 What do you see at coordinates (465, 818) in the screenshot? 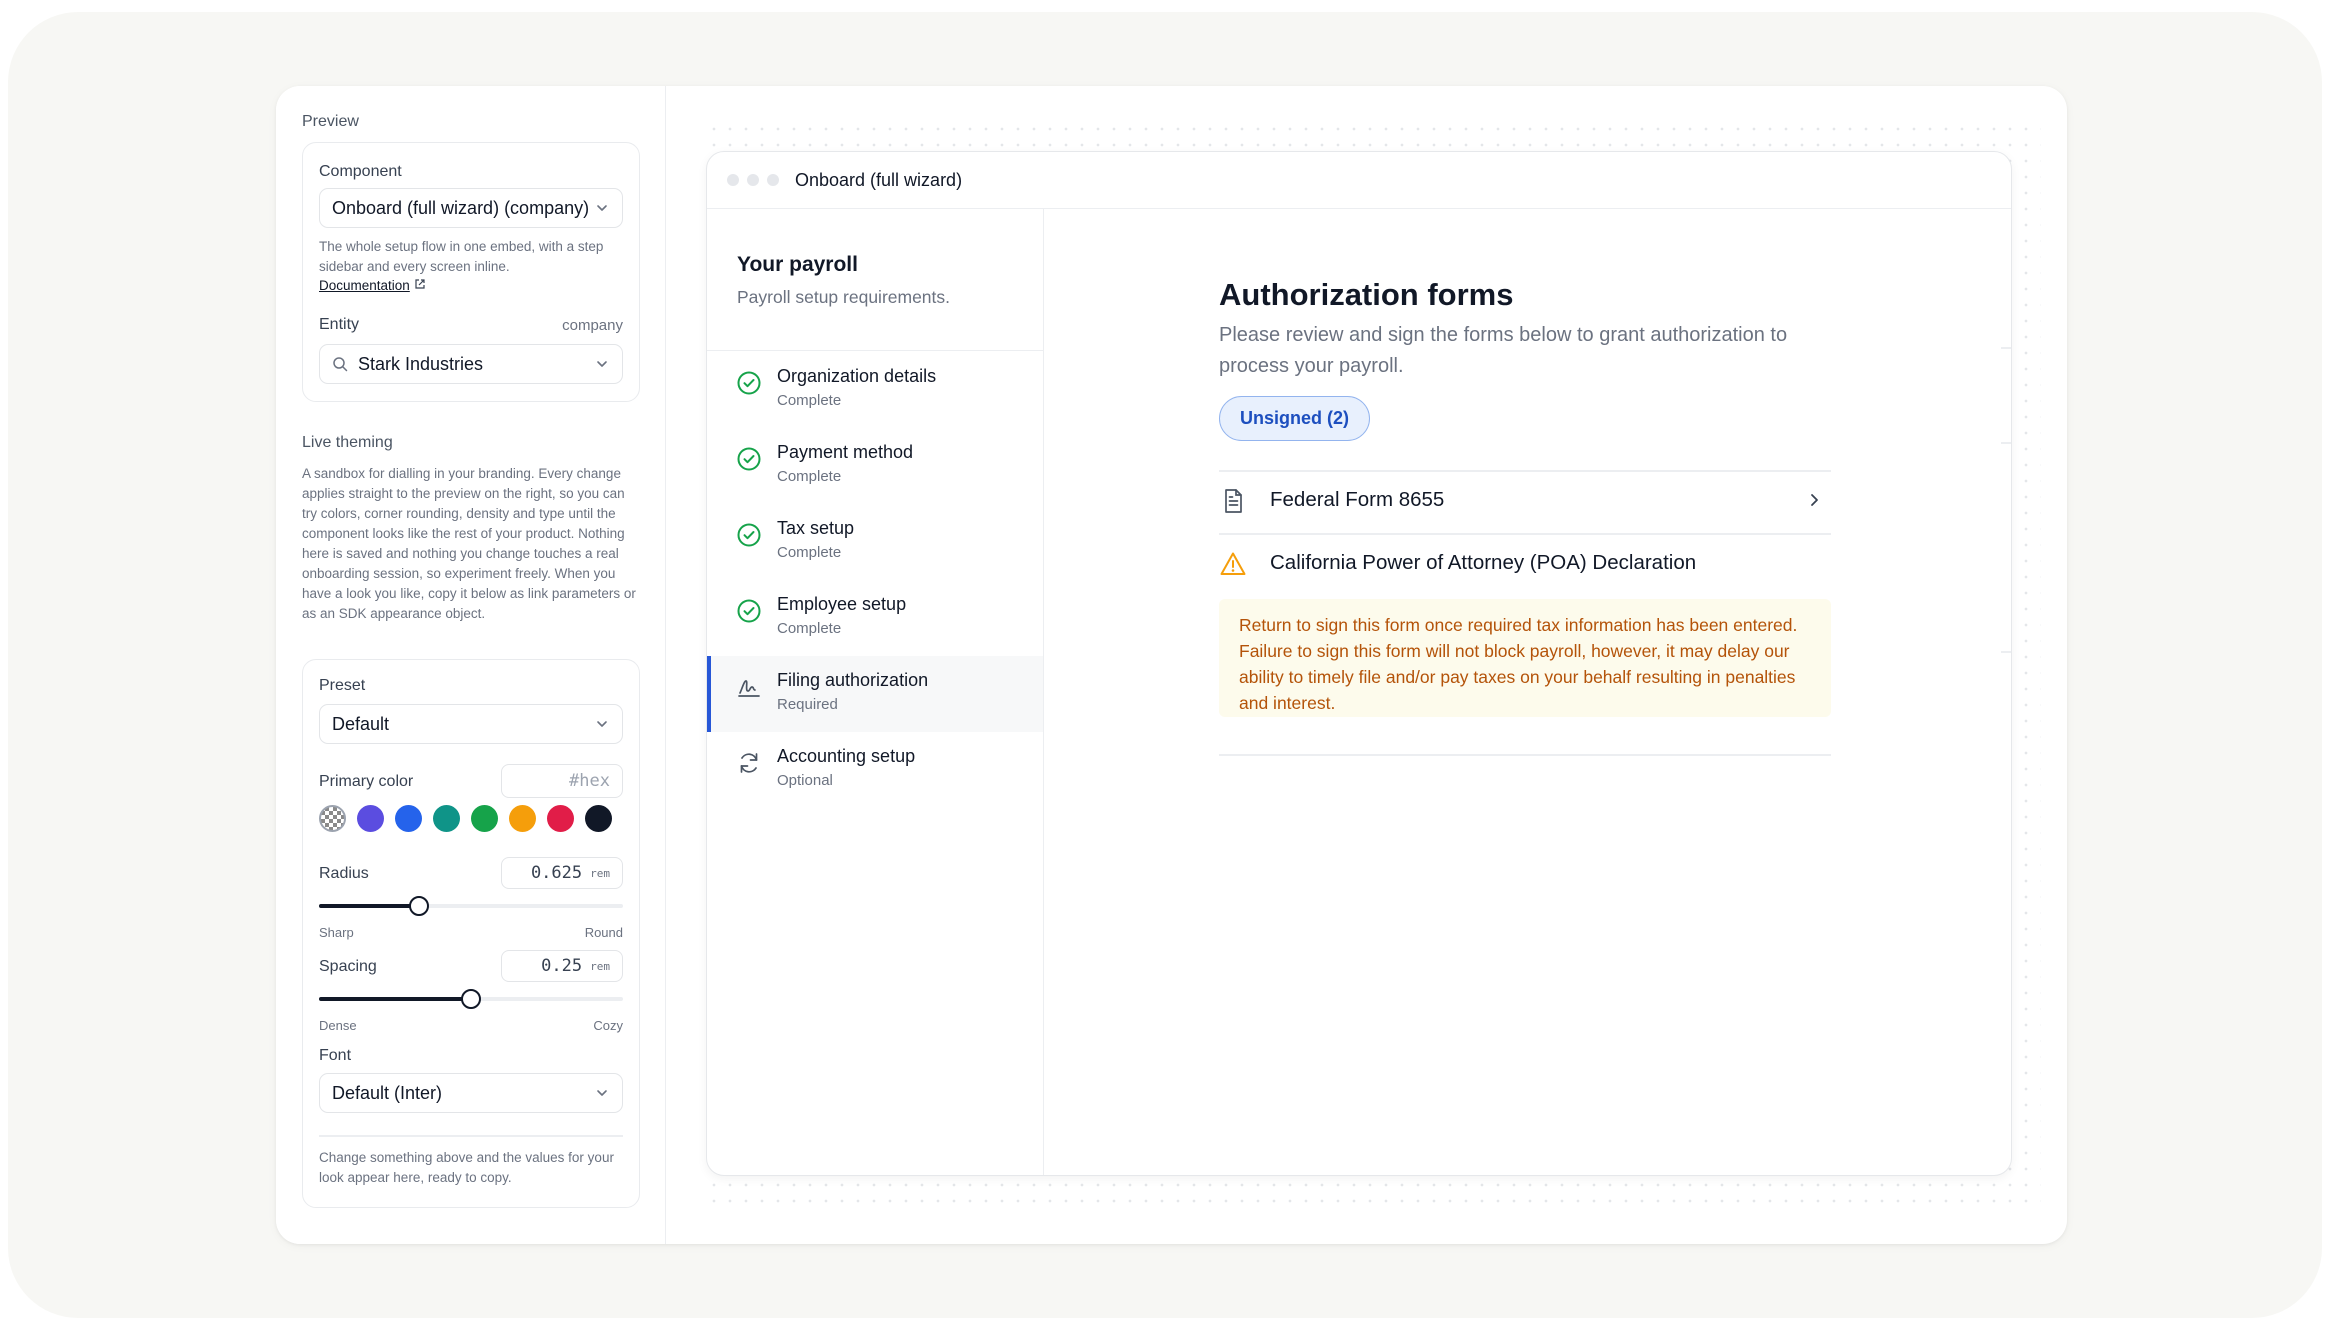
I see `color-swatches` at bounding box center [465, 818].